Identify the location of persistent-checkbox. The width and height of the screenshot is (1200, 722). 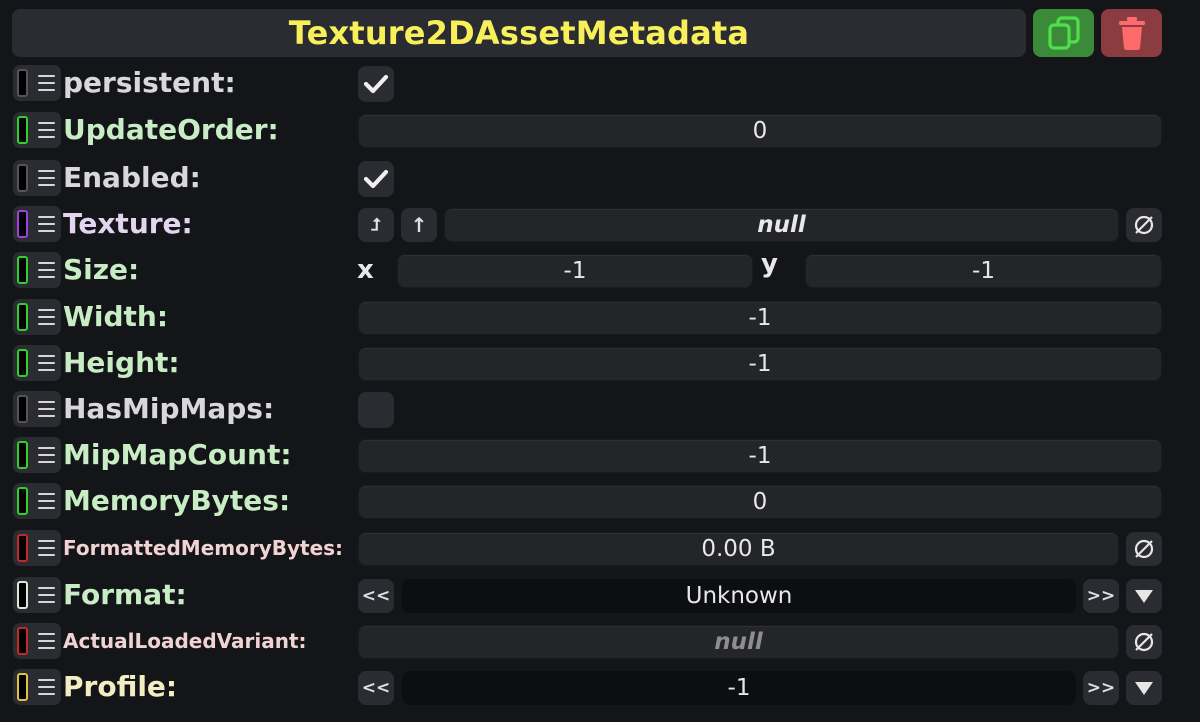
(376, 84).